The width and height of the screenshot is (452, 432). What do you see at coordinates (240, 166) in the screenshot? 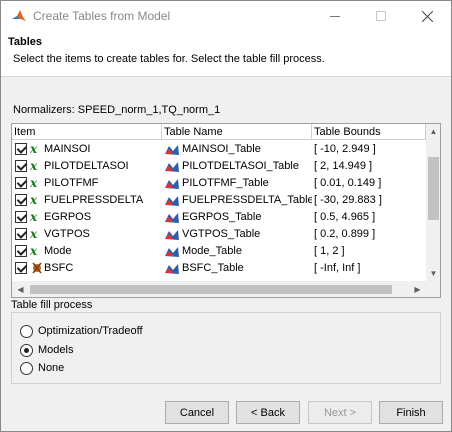
I see `table-name-label: PILOTDELTASOI_Table` at bounding box center [240, 166].